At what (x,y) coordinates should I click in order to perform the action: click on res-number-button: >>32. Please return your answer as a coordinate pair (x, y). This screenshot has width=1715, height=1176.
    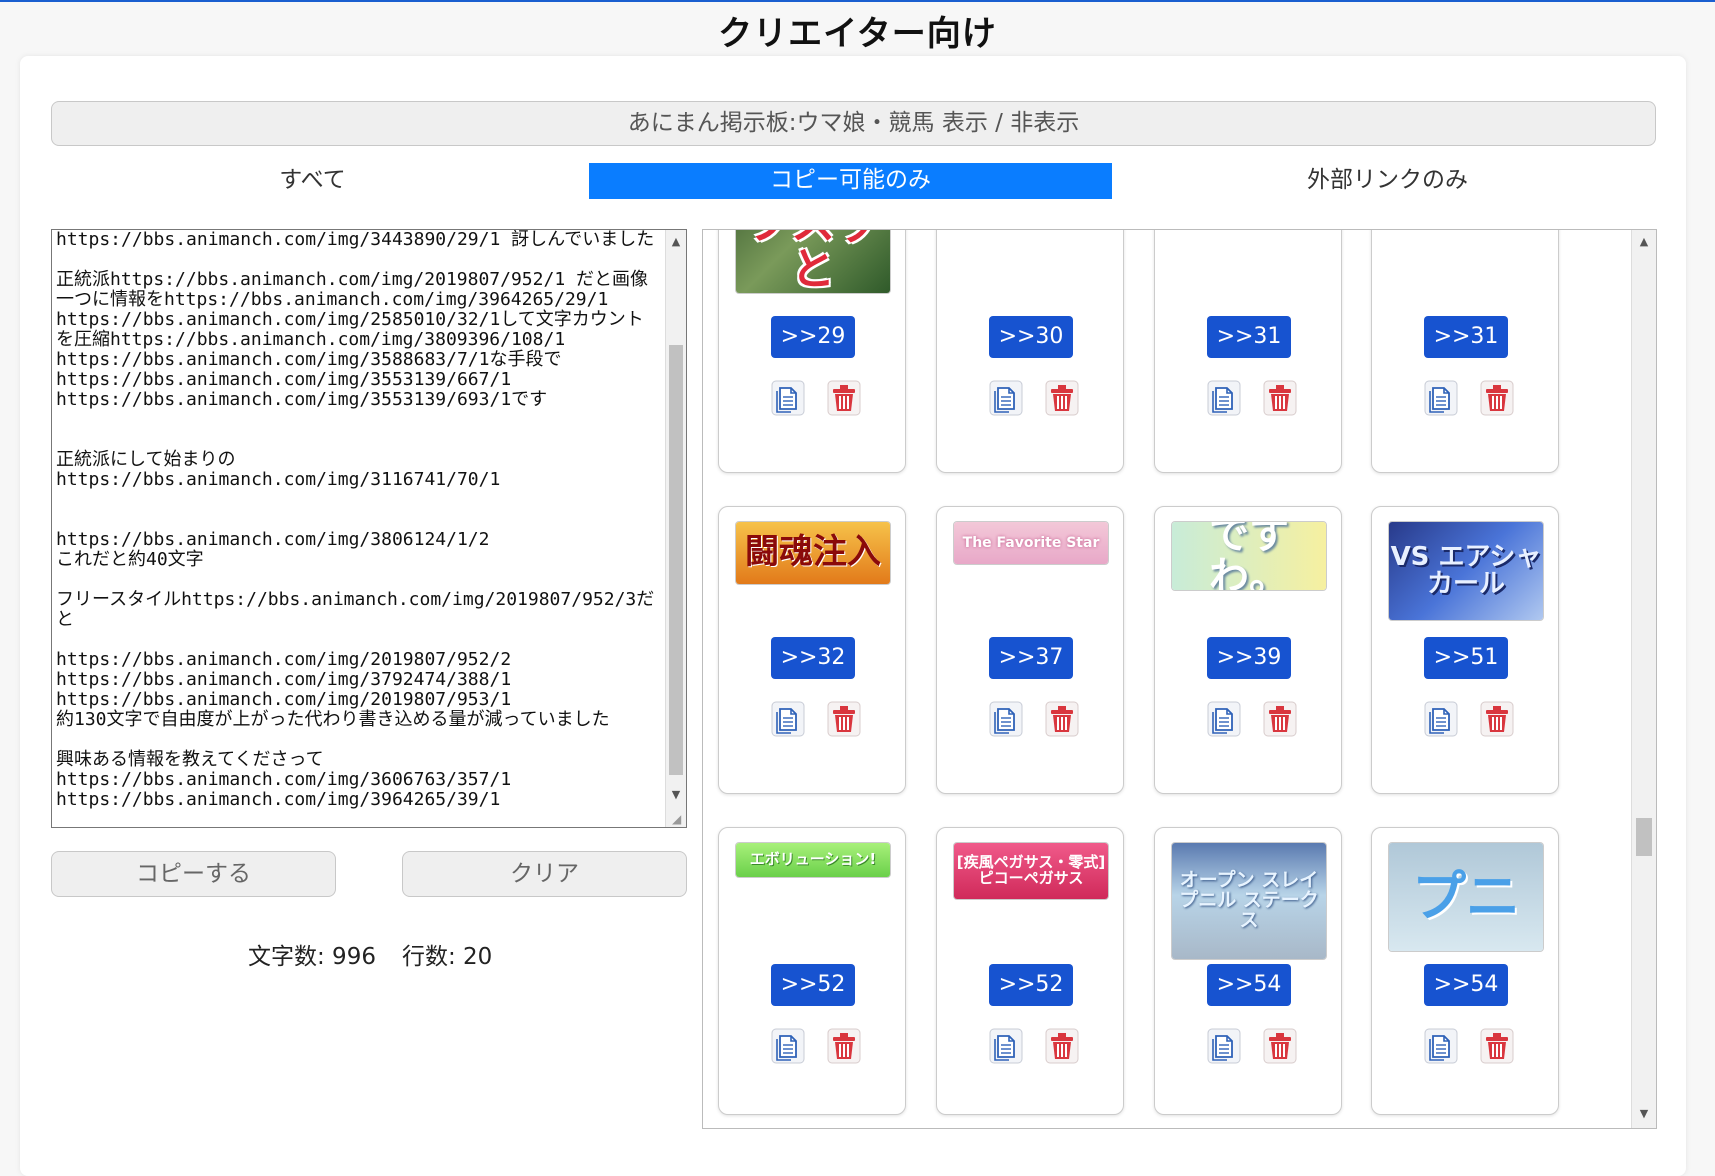
    Looking at the image, I should click on (813, 658).